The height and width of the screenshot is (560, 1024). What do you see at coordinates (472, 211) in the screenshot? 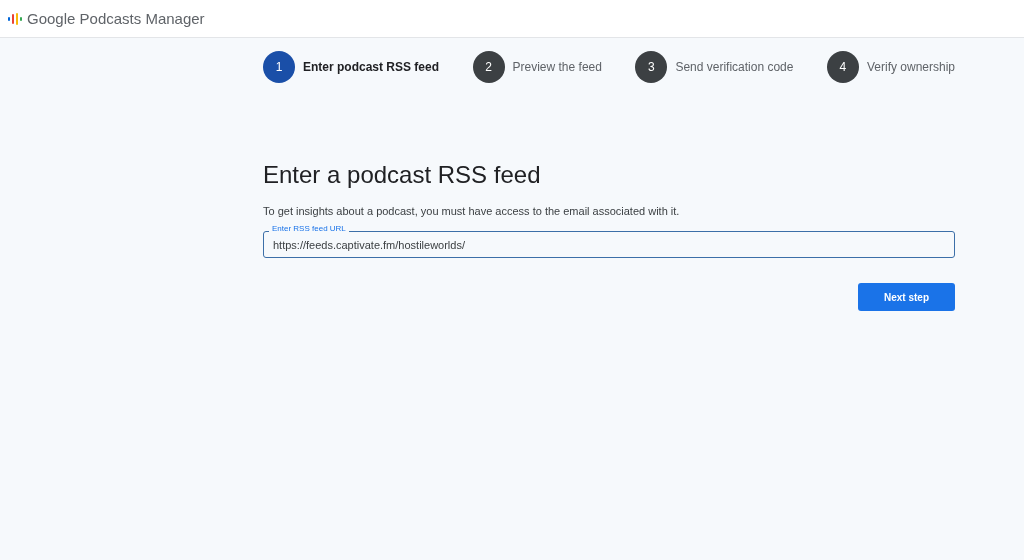
I see `description-text: To get insights about a podcast, you must have access to the email associated with it.` at bounding box center [472, 211].